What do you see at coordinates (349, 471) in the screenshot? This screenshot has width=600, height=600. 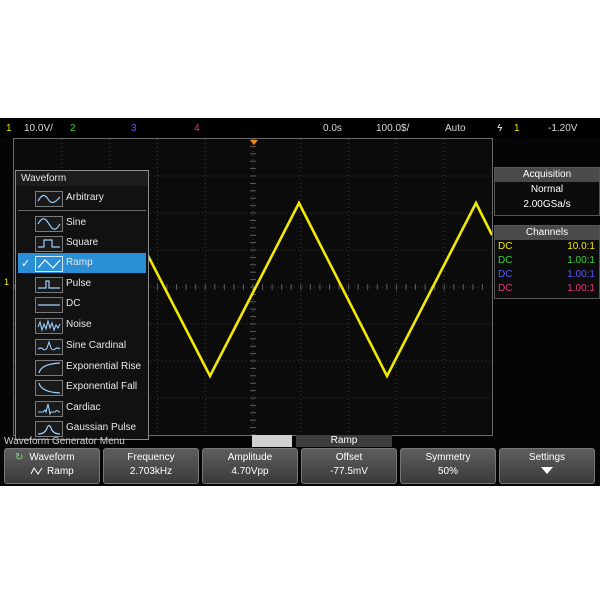 I see `softkey-value: -77.5mV` at bounding box center [349, 471].